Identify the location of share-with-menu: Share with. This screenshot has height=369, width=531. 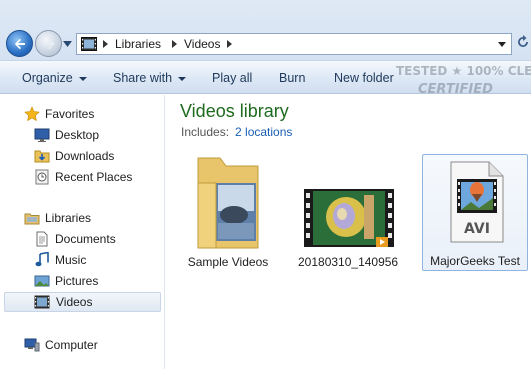
(150, 78).